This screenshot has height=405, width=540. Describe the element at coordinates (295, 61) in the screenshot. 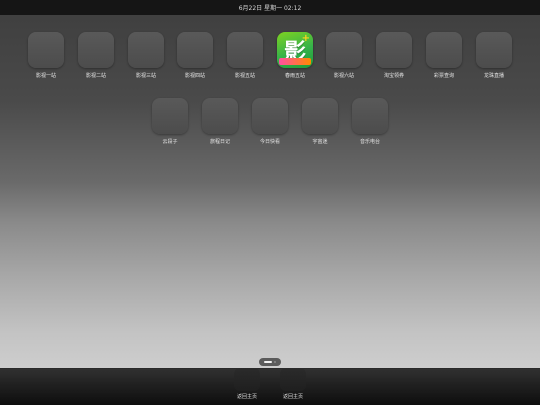

I see `ribbon-decoration` at that location.